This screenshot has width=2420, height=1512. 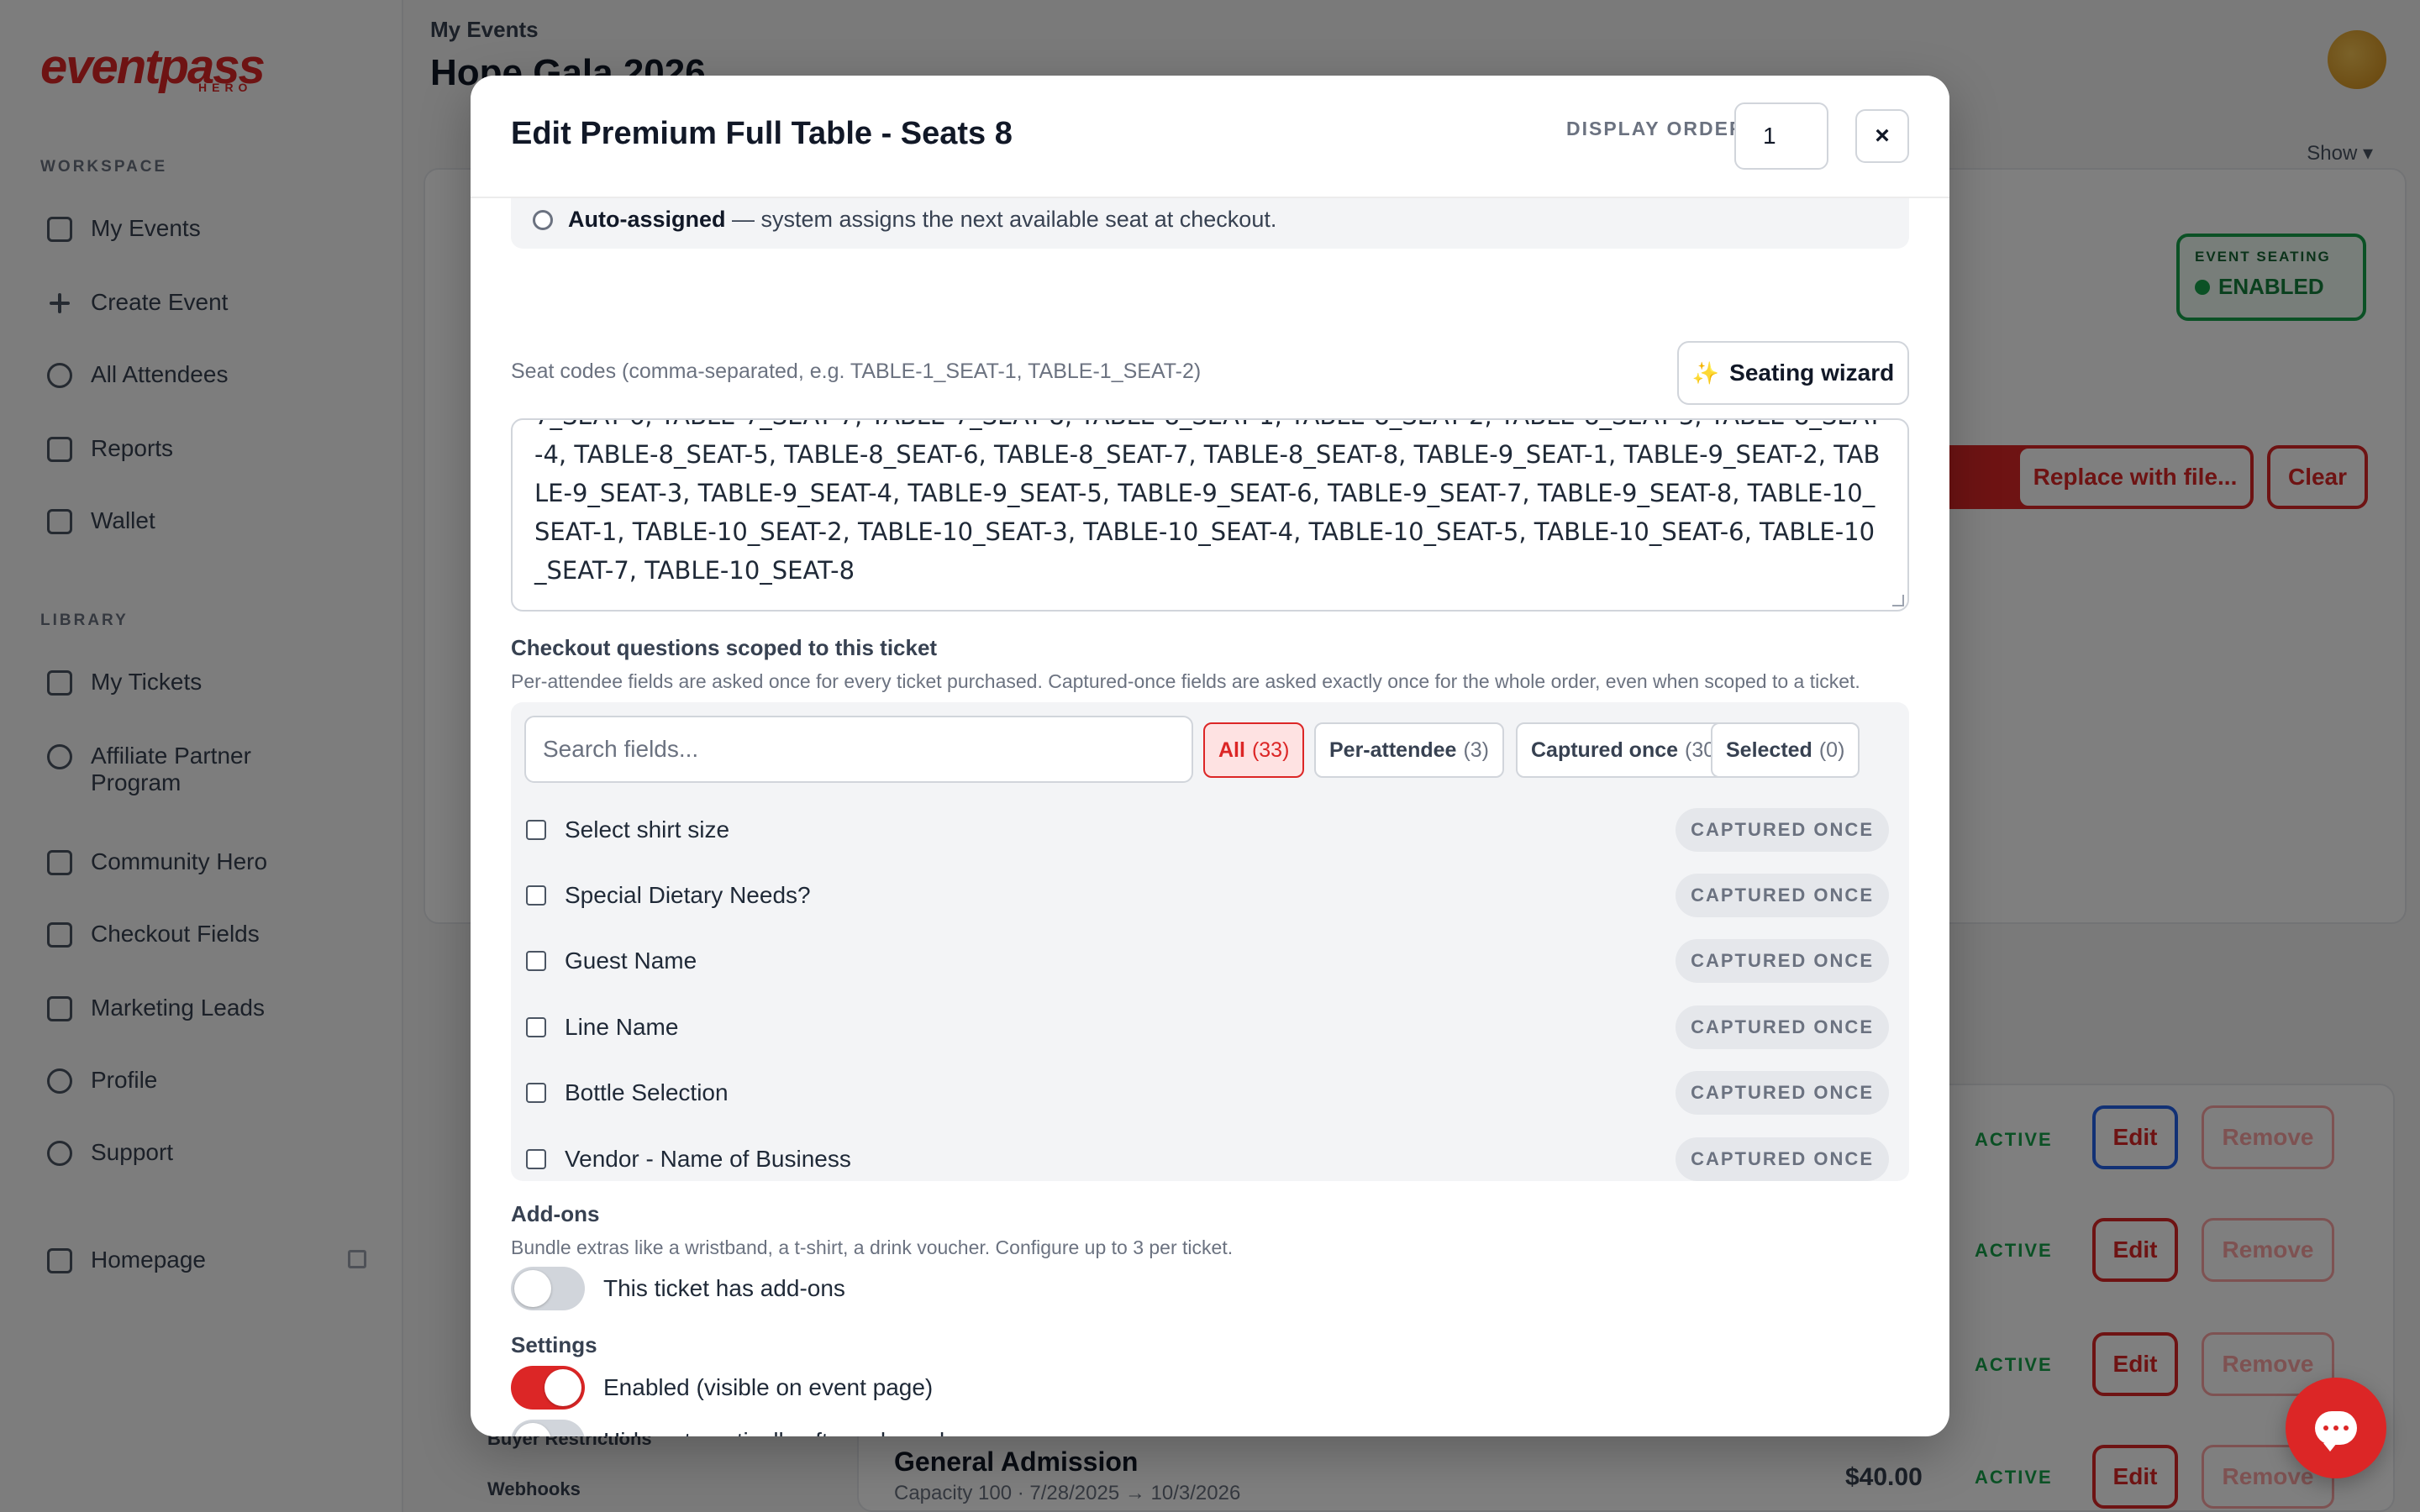 What do you see at coordinates (647, 829) in the screenshot?
I see `field-name: Select shirt size` at bounding box center [647, 829].